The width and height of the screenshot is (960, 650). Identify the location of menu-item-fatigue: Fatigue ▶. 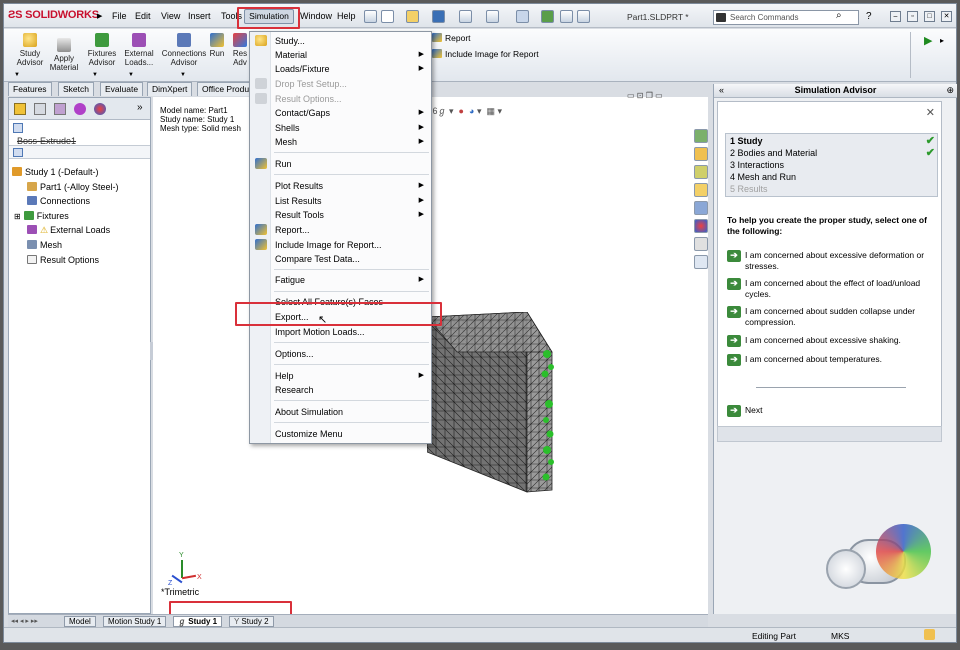
(352, 280).